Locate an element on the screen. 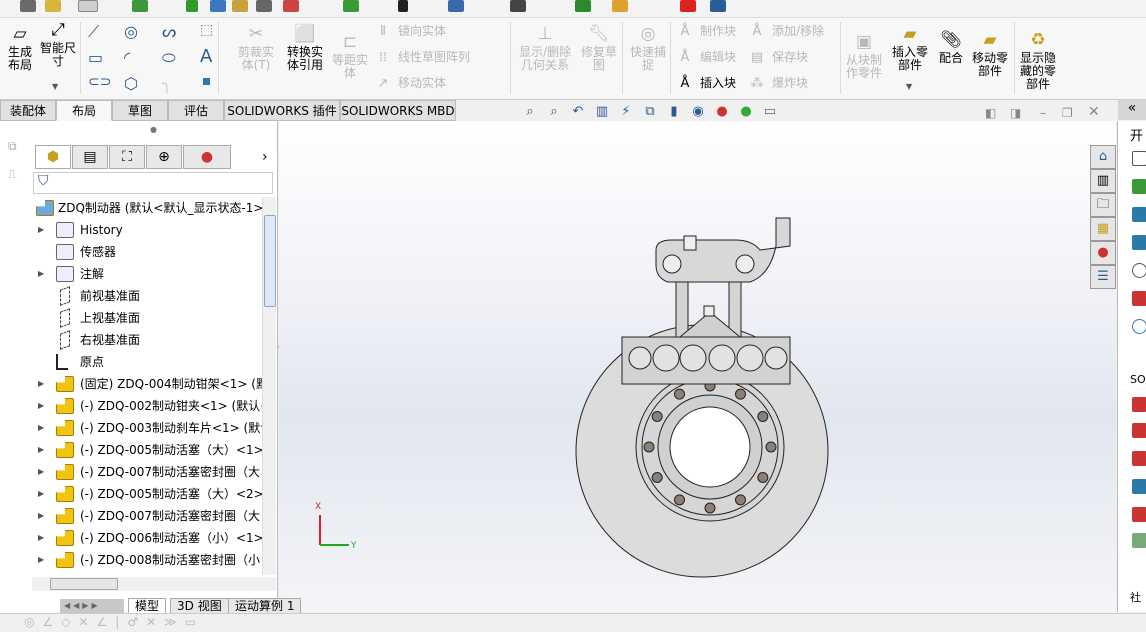  feature-manager-tab: ⬢ is located at coordinates (53, 157).